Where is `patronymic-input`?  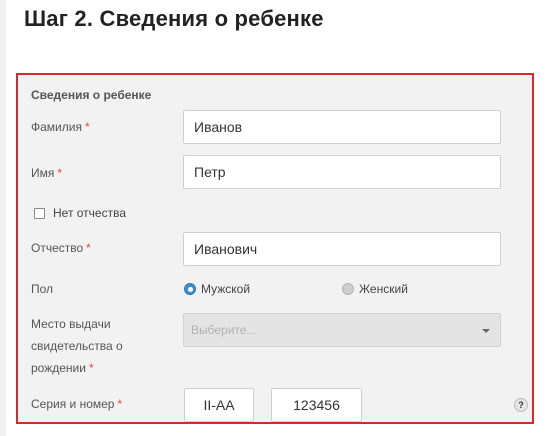
patronymic-input is located at coordinates (342, 249).